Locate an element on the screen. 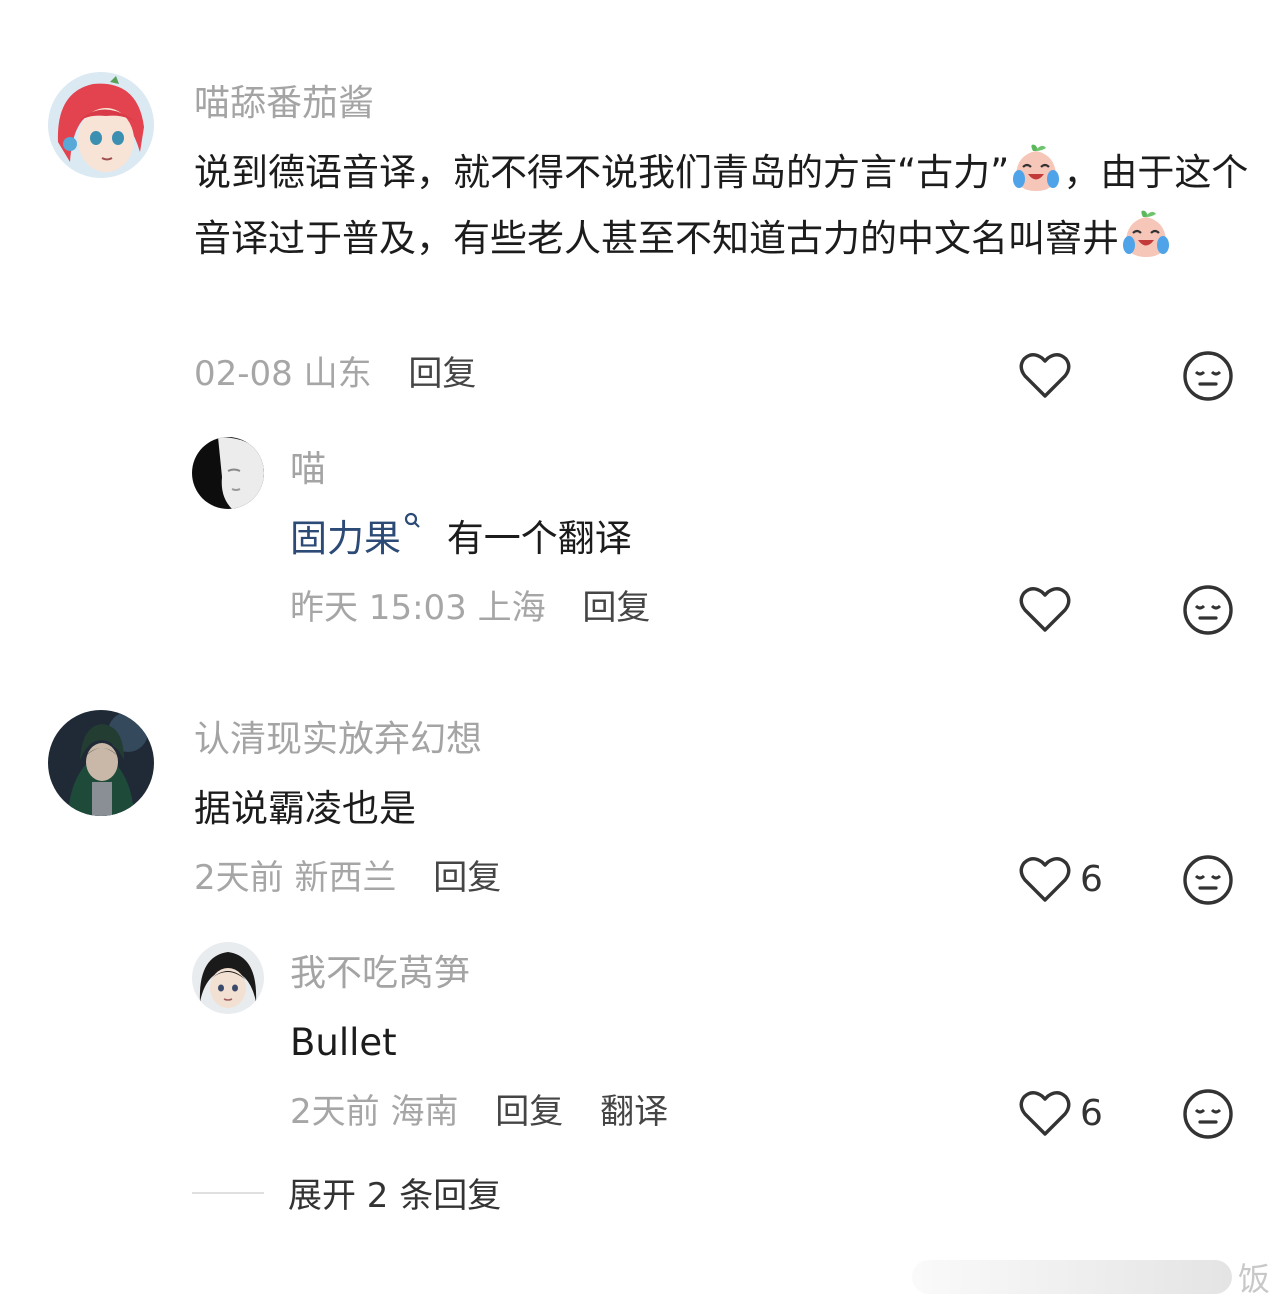 The width and height of the screenshot is (1284, 1306). location: 海南 is located at coordinates (424, 1112).